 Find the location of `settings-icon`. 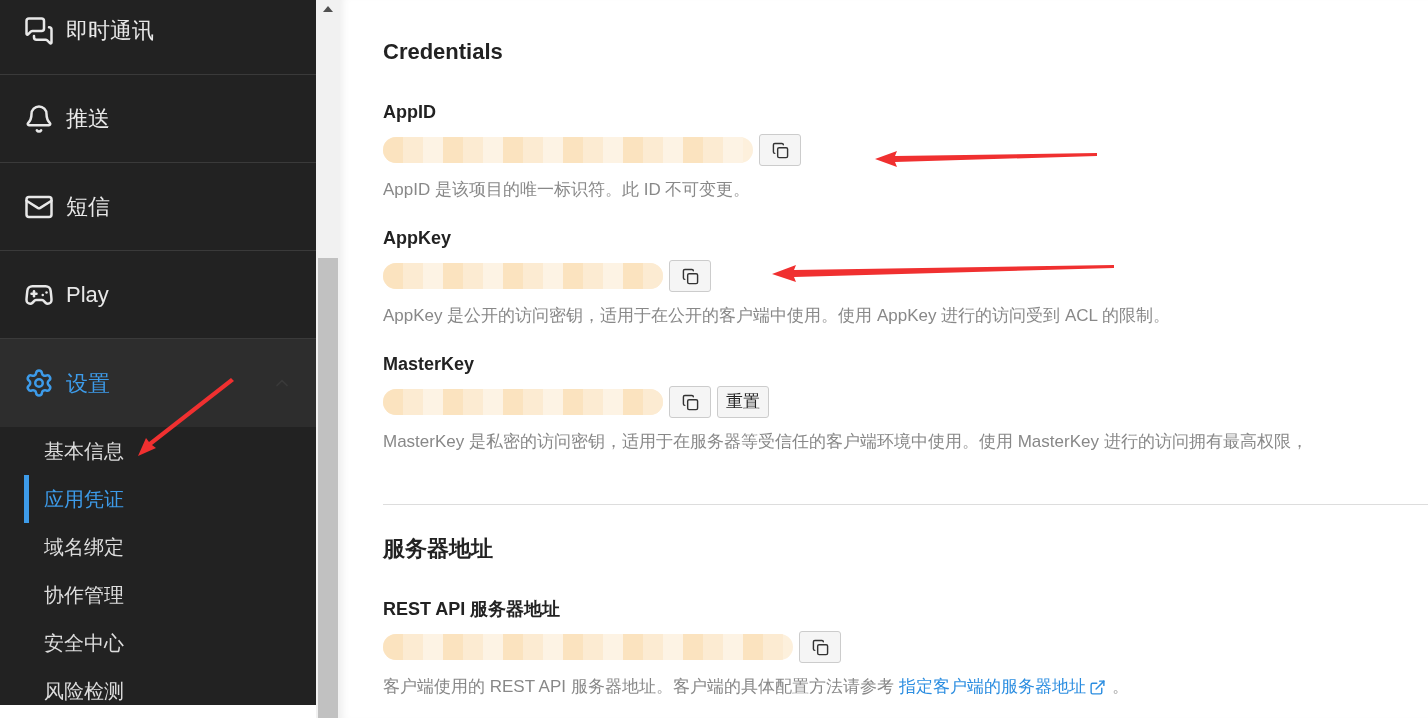

settings-icon is located at coordinates (39, 383).